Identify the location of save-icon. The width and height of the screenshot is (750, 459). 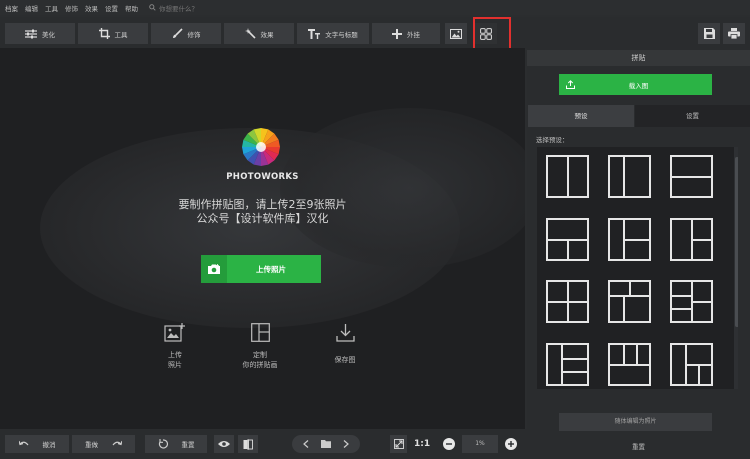
(709, 33).